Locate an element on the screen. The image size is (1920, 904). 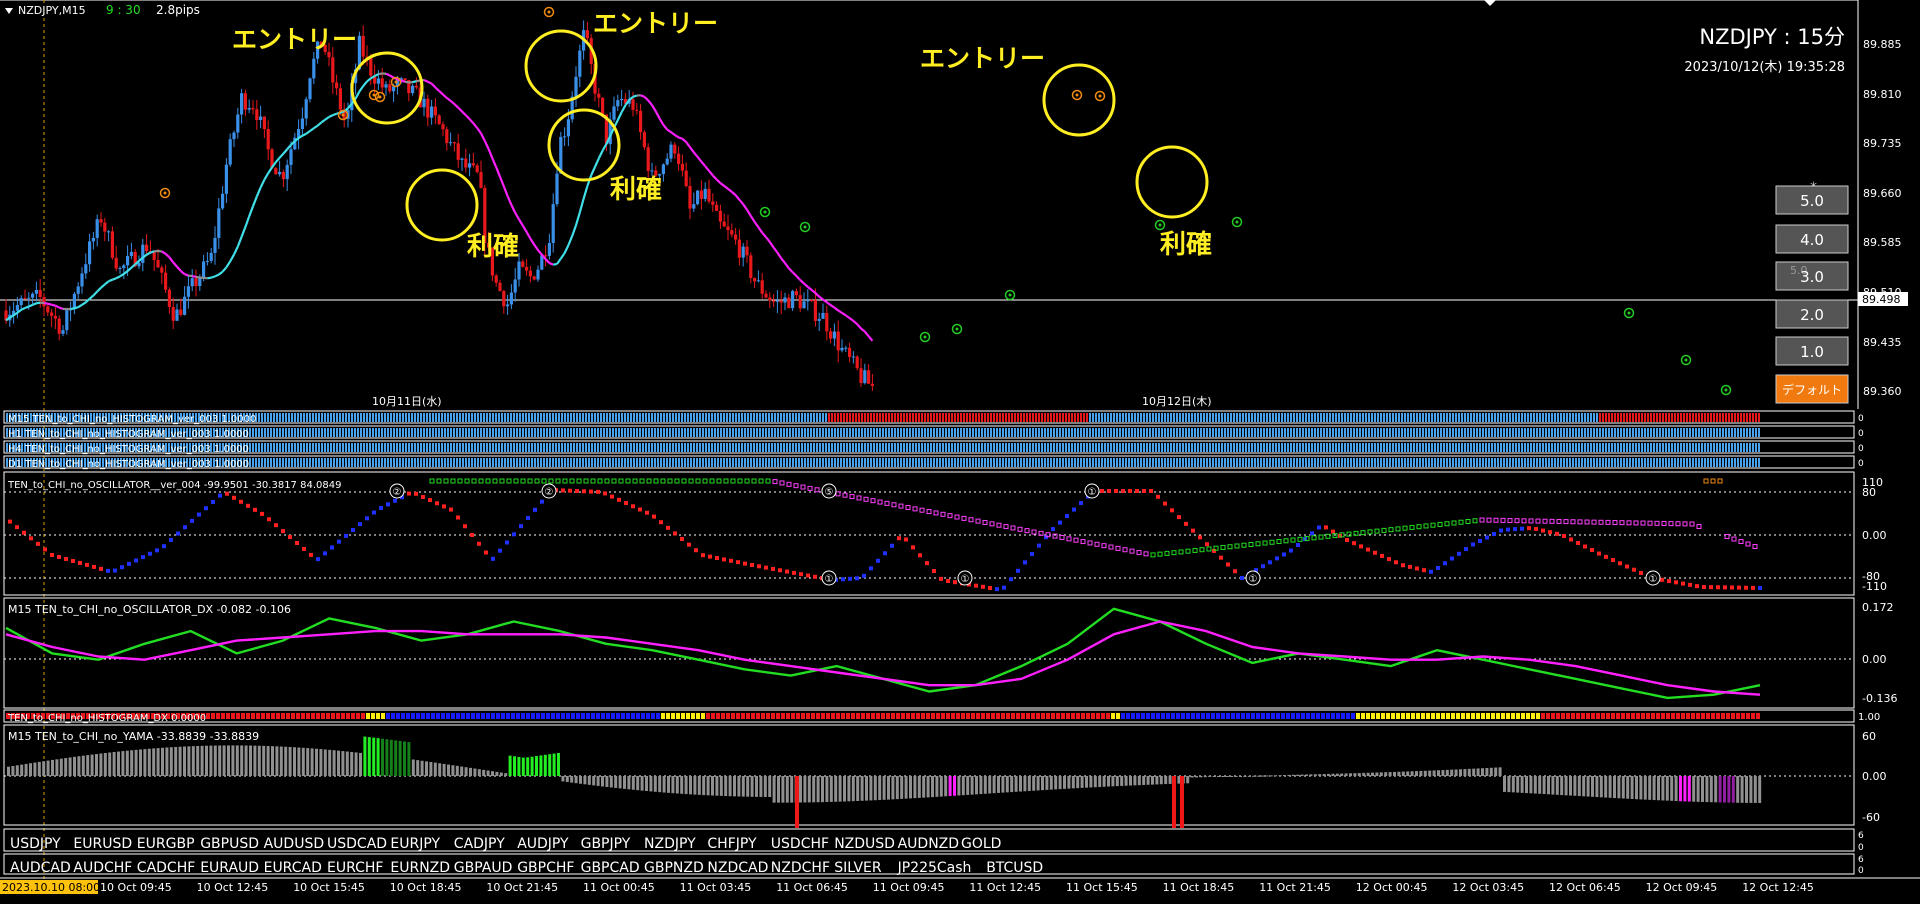
symbol-button-audchf: AUDCHF is located at coordinates (102, 868).